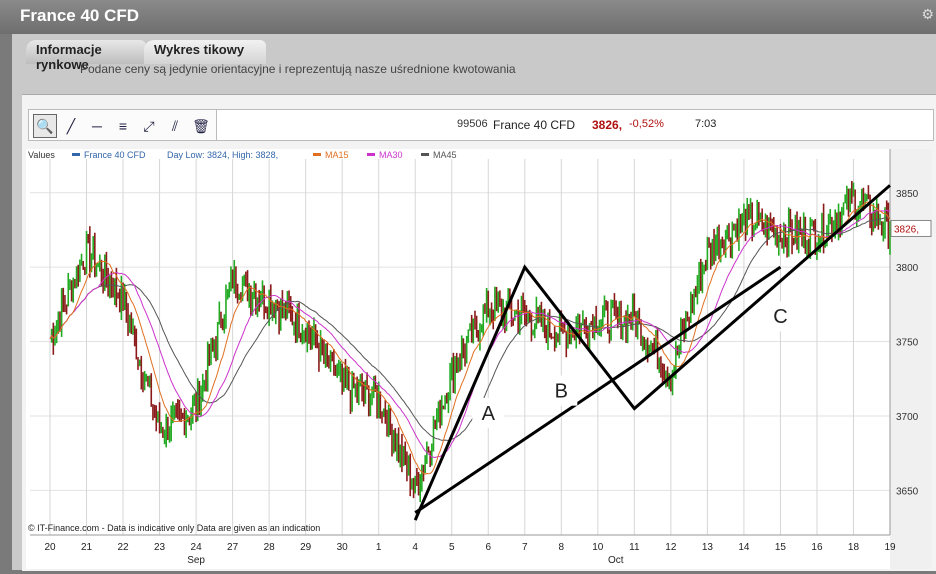 The height and width of the screenshot is (574, 936). I want to click on x-tick-label: 18, so click(854, 547).